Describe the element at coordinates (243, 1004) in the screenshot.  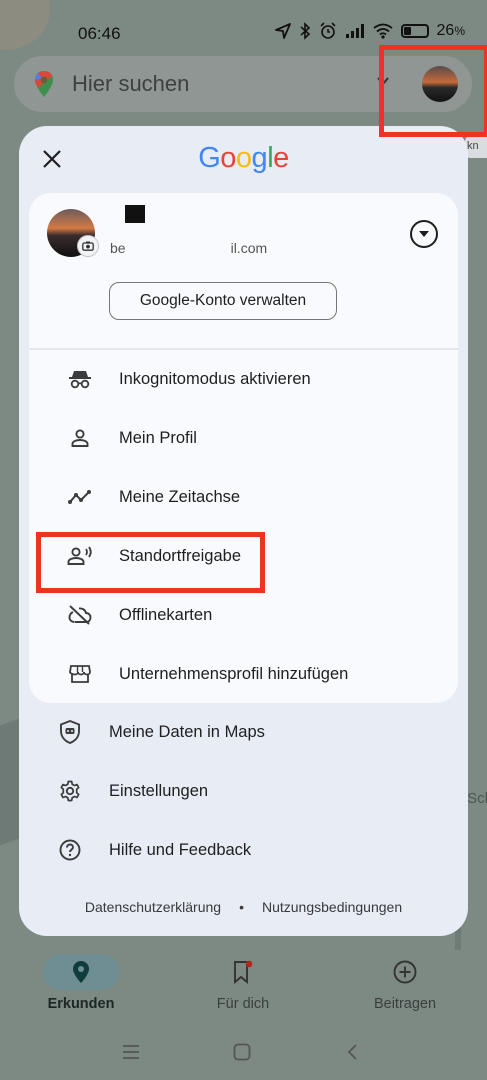
I see `nav-tab-label: Für dich` at that location.